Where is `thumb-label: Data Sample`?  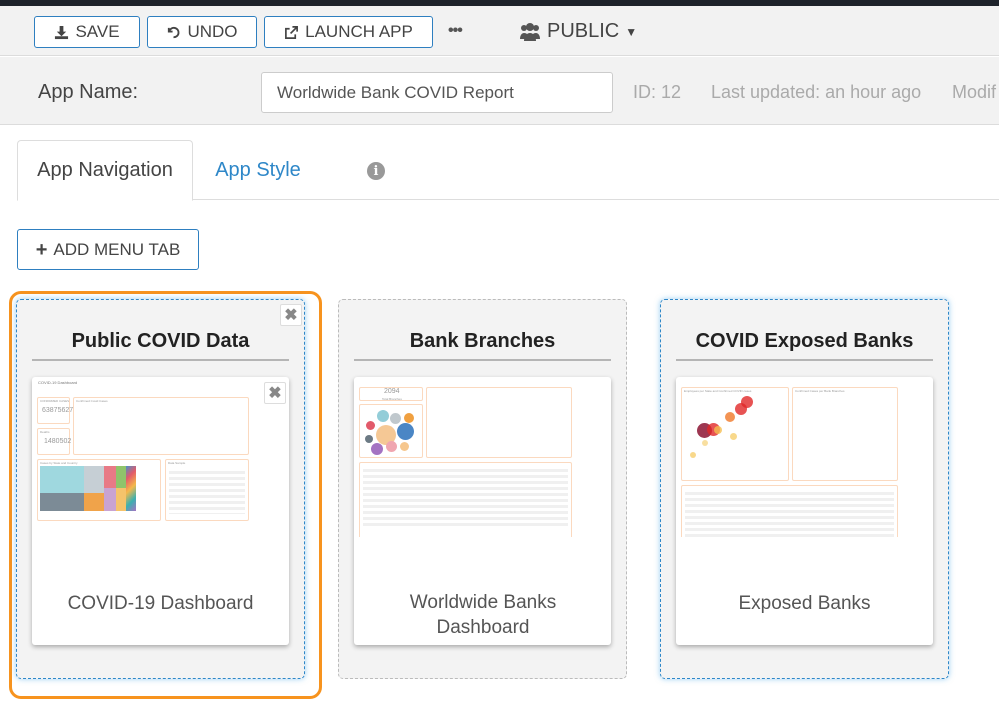 thumb-label: Data Sample is located at coordinates (177, 463).